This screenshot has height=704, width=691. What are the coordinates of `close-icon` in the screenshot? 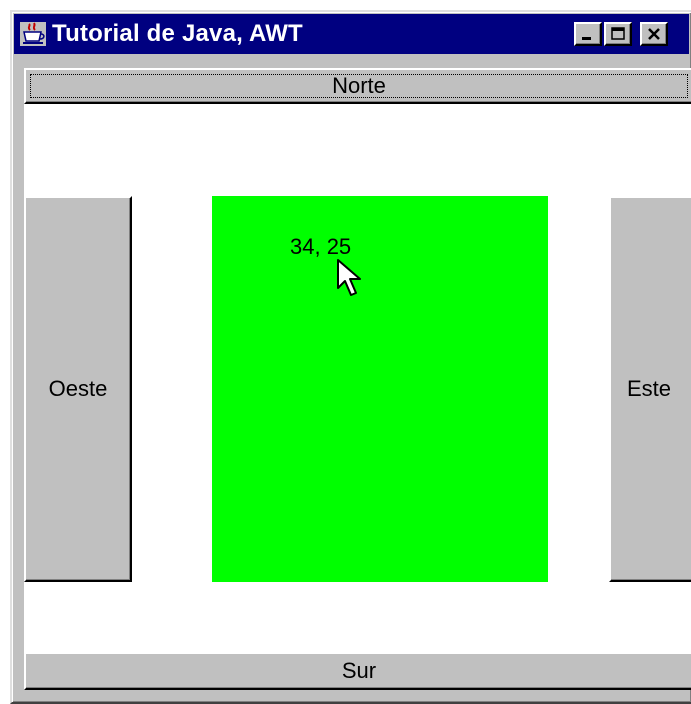 It's located at (654, 34).